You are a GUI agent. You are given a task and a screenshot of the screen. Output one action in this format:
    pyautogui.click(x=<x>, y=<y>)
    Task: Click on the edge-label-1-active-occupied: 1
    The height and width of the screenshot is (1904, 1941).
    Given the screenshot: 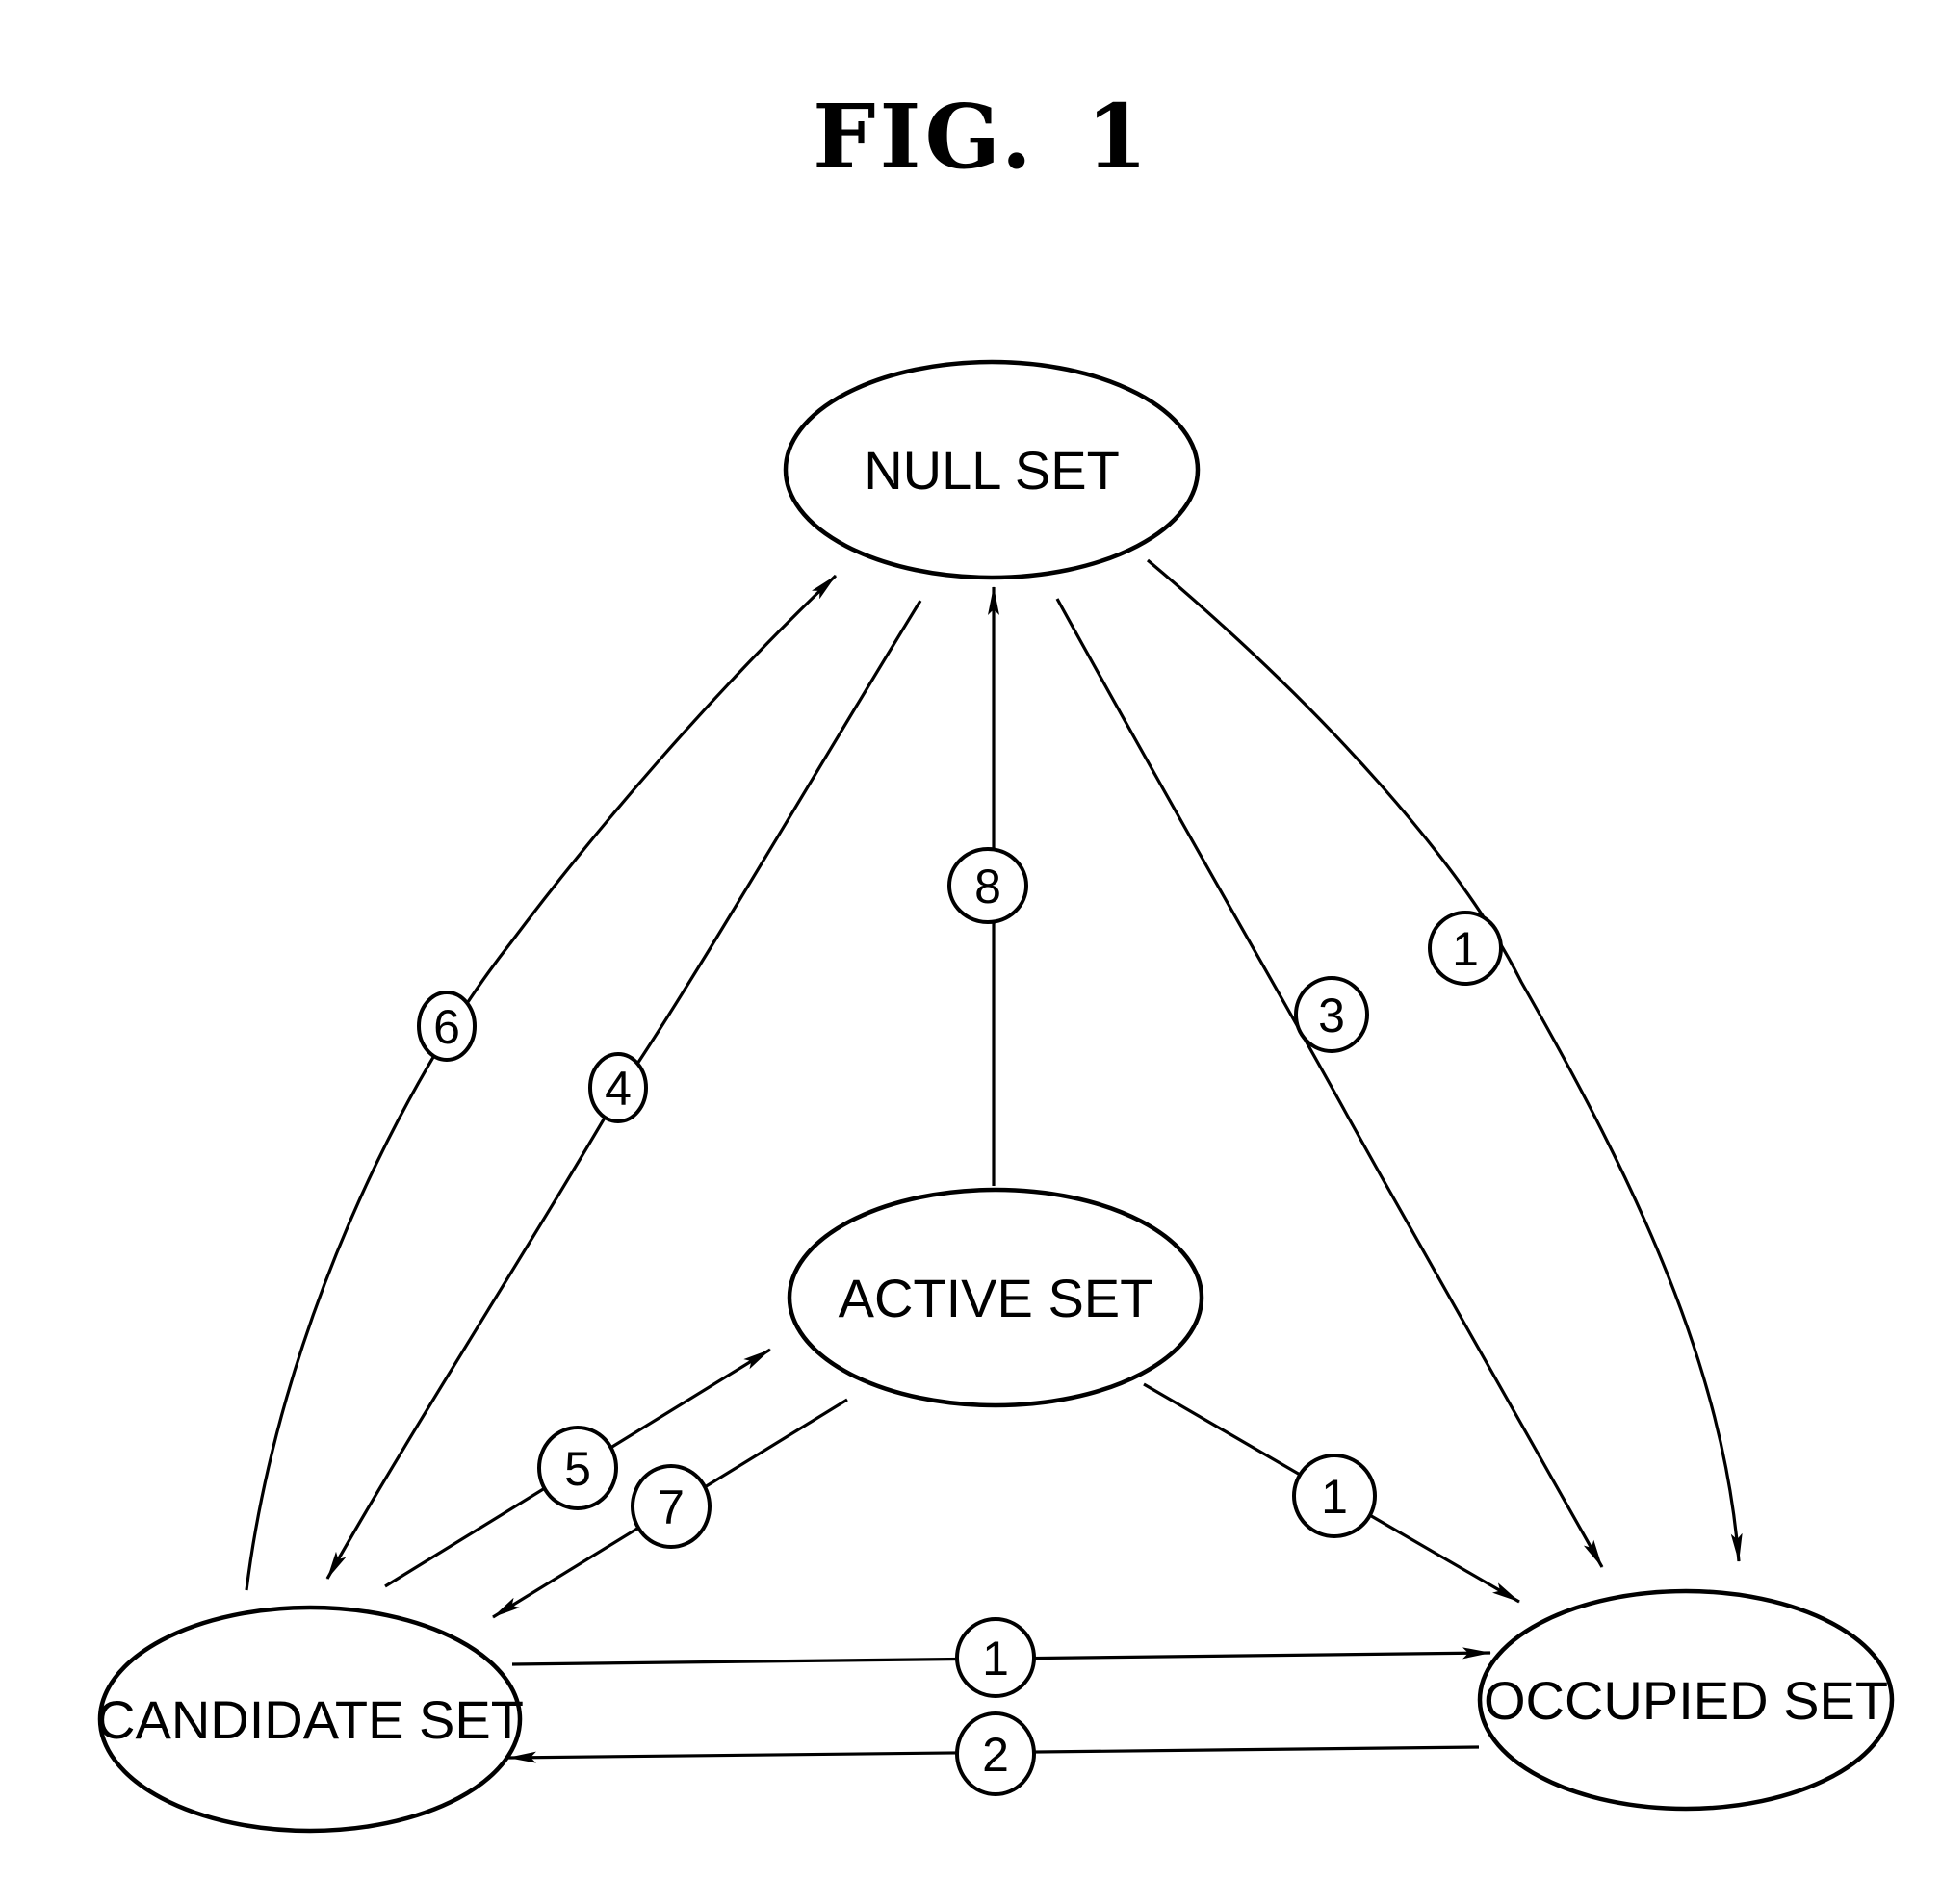 What is the action you would take?
    pyautogui.click(x=1334, y=1496)
    